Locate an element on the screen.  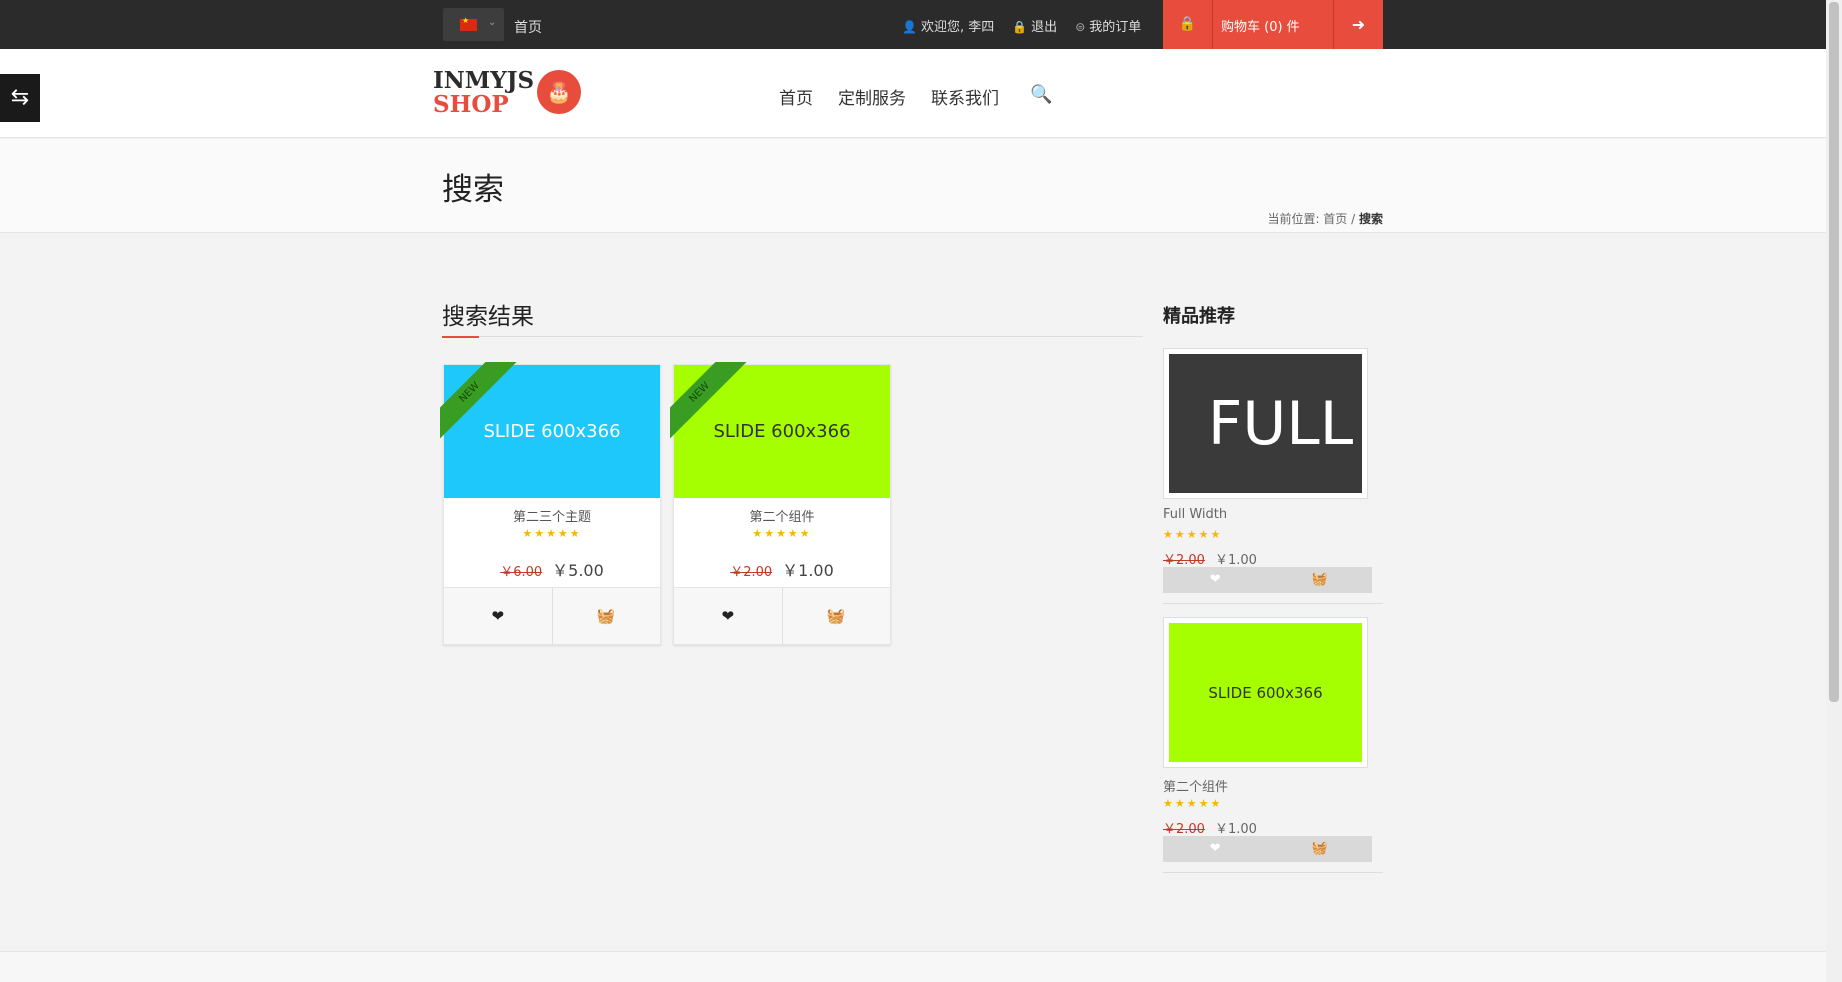
breadcrumb: 当前位置: 首页 / 搜索 is located at coordinates (1325, 218).